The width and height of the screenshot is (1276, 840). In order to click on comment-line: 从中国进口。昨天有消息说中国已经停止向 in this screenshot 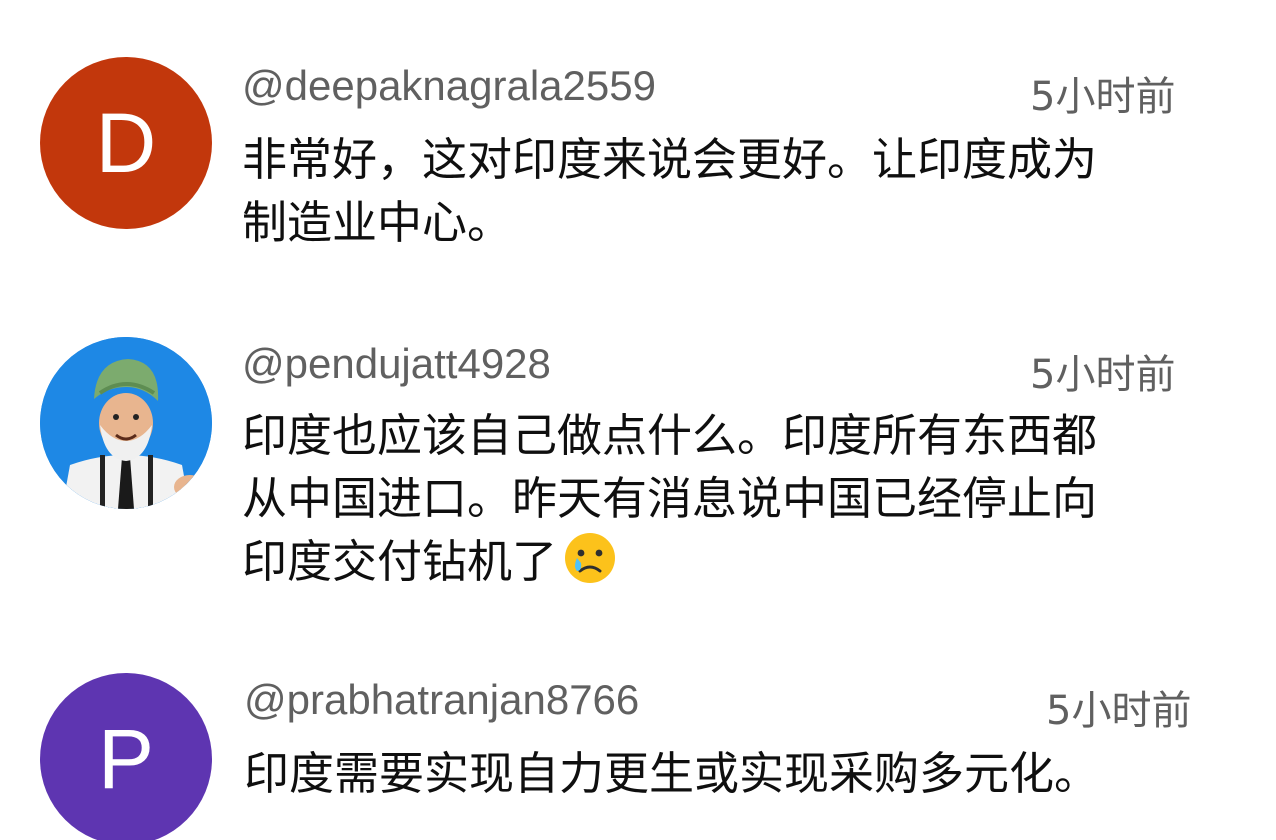, I will do `click(670, 498)`.